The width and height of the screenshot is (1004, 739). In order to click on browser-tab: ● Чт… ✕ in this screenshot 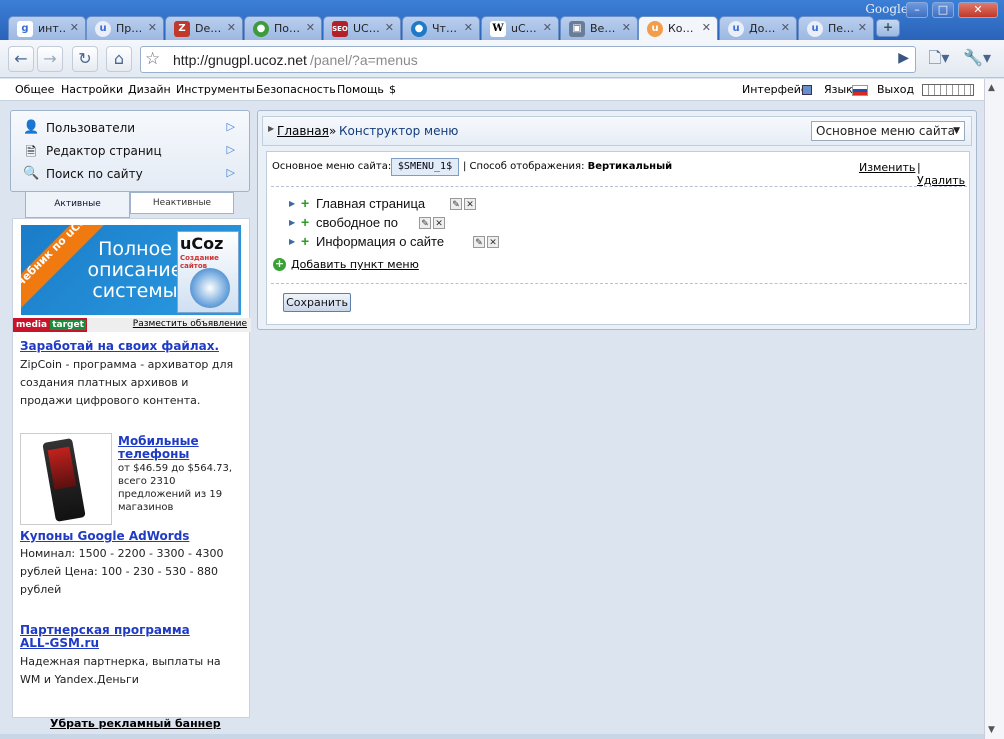, I will do `click(441, 28)`.